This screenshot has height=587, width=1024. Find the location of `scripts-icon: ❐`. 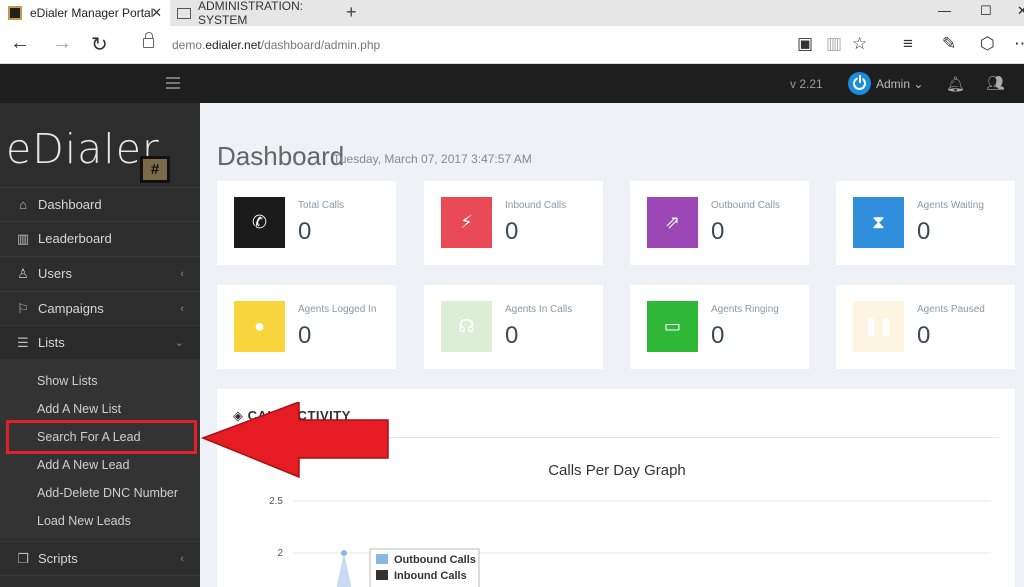

scripts-icon: ❐ is located at coordinates (23, 558).